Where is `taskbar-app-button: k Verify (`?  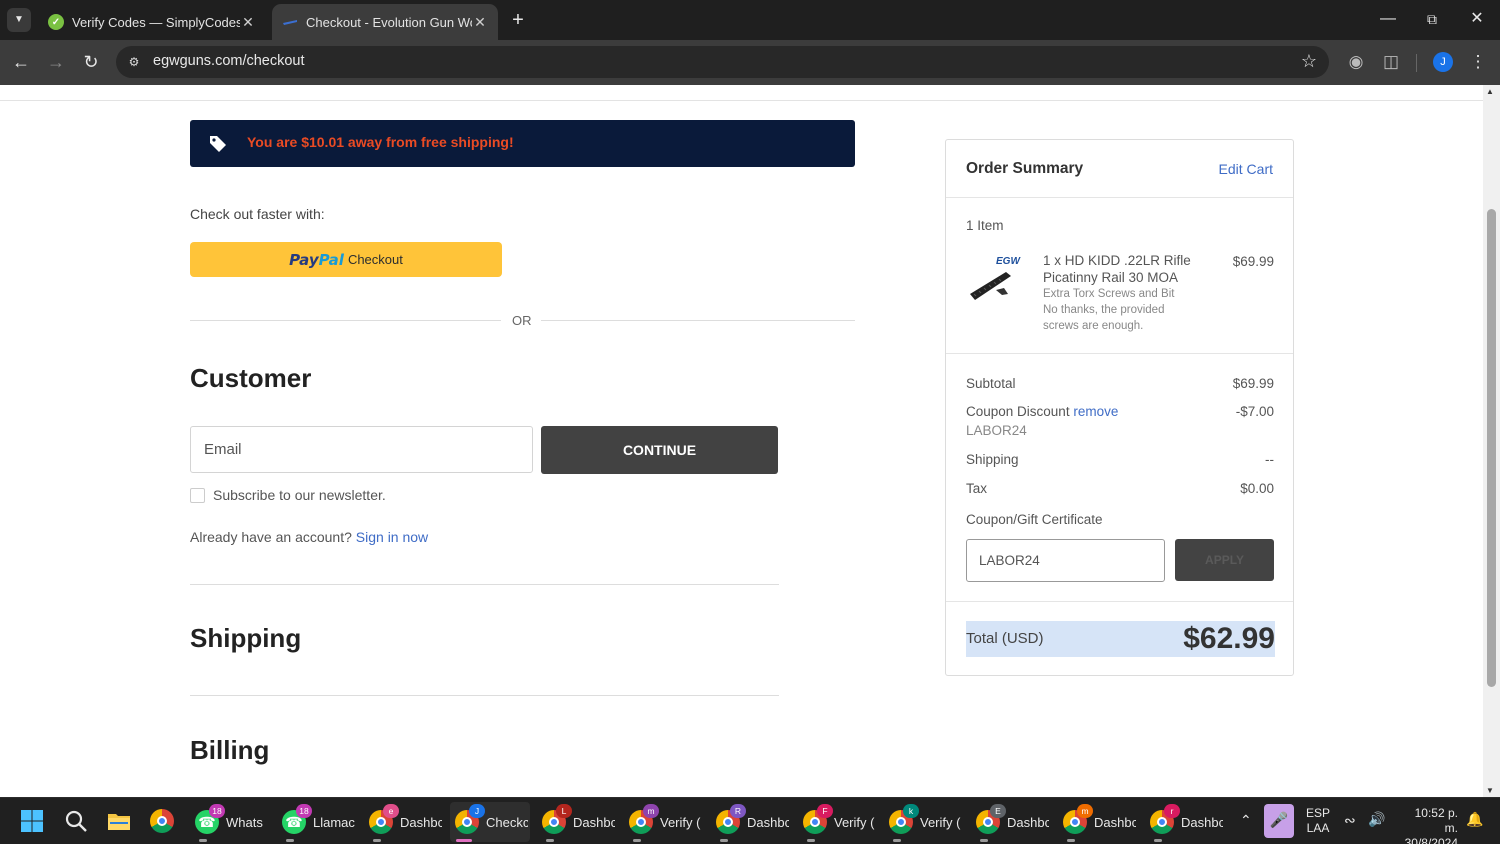
taskbar-app-button: k Verify ( is located at coordinates (924, 822).